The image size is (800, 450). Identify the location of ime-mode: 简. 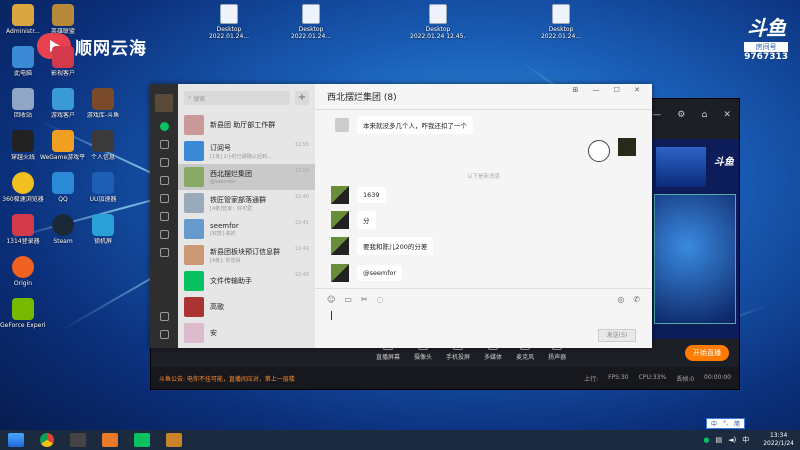
(737, 423).